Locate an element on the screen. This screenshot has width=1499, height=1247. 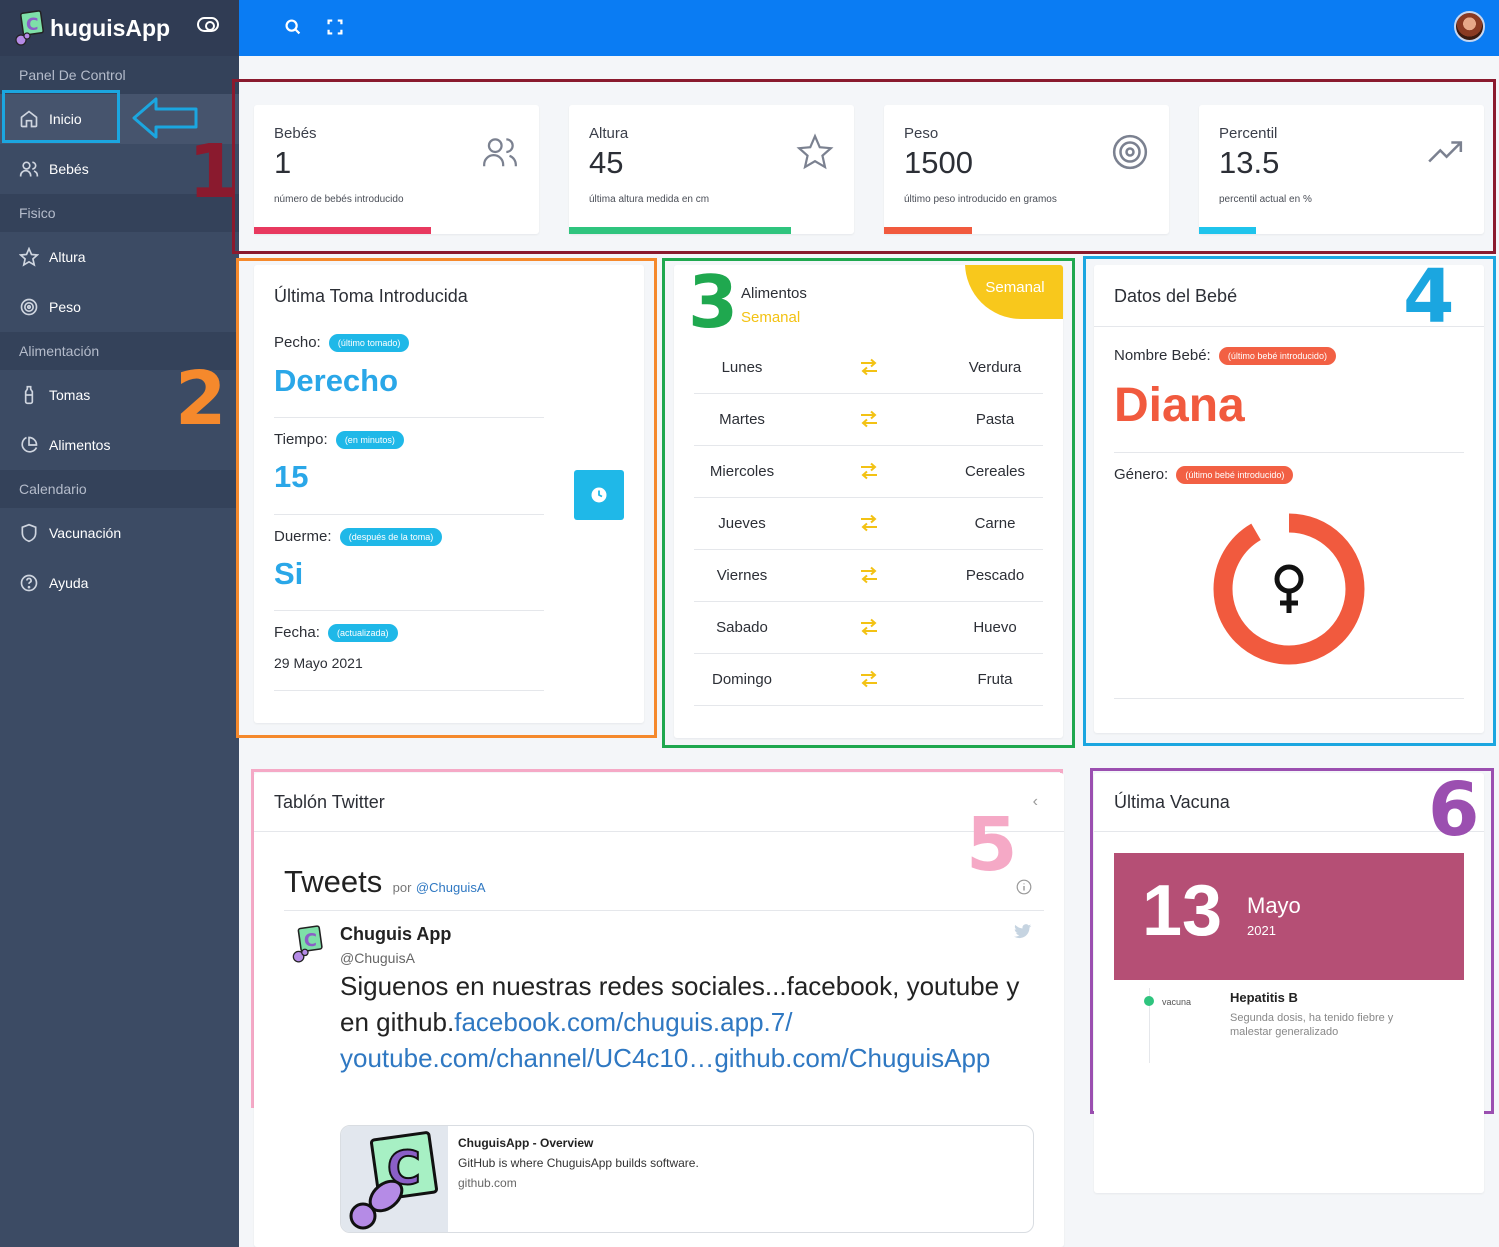
tweets-header: Tweets por @ChuguisA is located at coordinates (385, 882).